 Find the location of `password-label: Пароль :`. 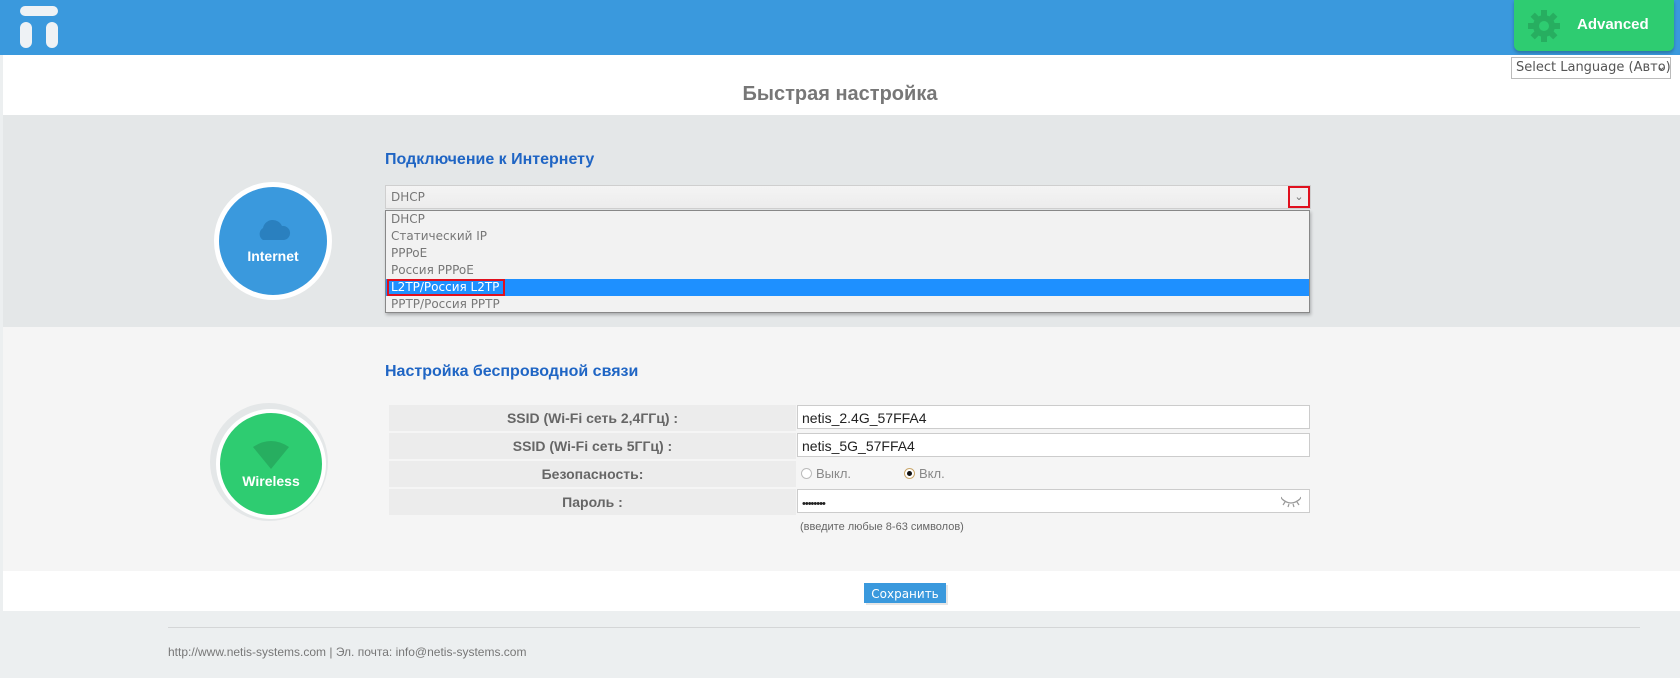

password-label: Пароль : is located at coordinates (592, 502).